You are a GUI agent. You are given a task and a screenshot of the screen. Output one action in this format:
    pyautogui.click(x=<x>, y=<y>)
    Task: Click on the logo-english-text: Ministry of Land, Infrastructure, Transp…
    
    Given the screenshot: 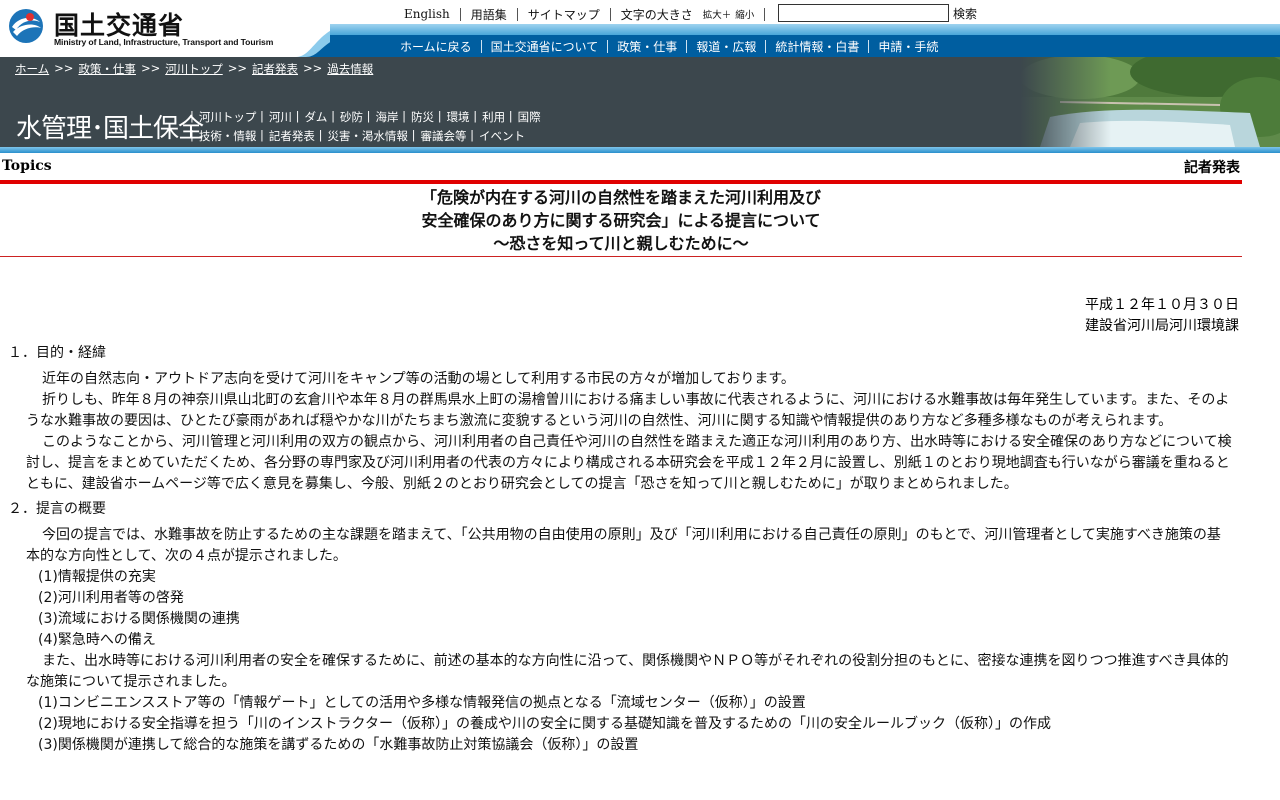 What is the action you would take?
    pyautogui.click(x=164, y=42)
    